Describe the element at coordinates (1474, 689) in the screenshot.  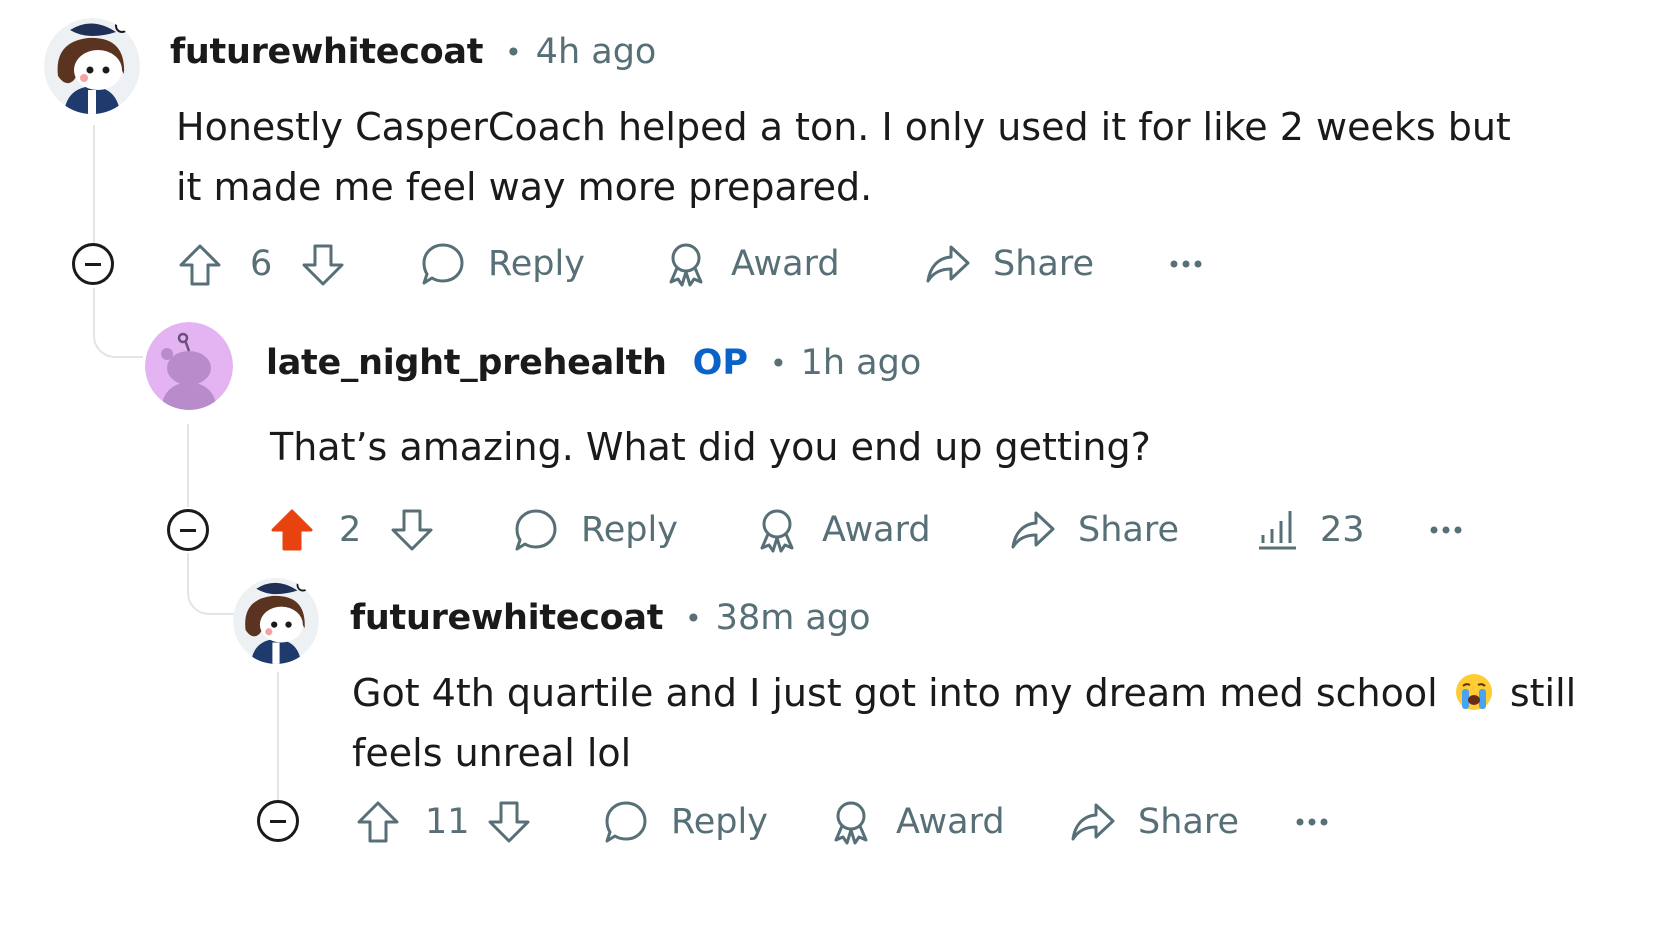
I see `crying-face-emoji` at that location.